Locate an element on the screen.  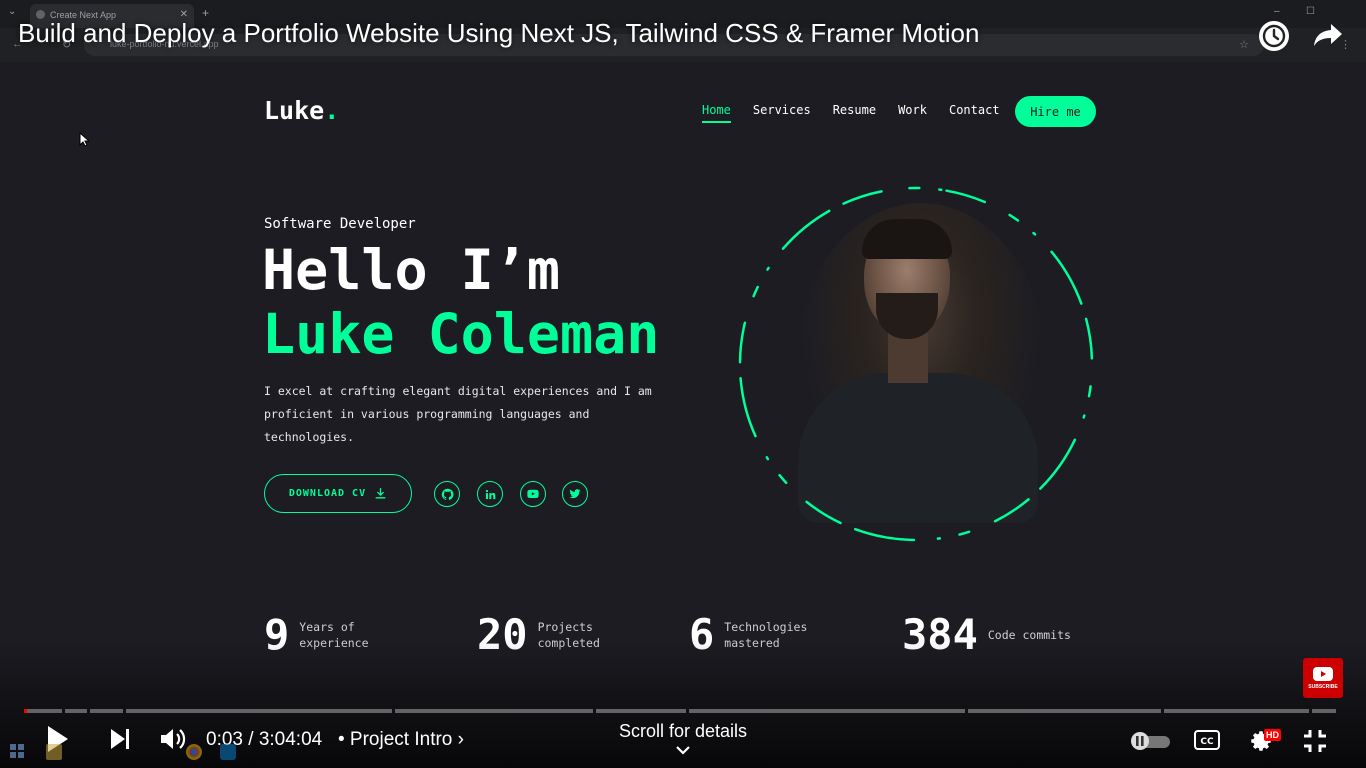
portrait is located at coordinates (916, 364).